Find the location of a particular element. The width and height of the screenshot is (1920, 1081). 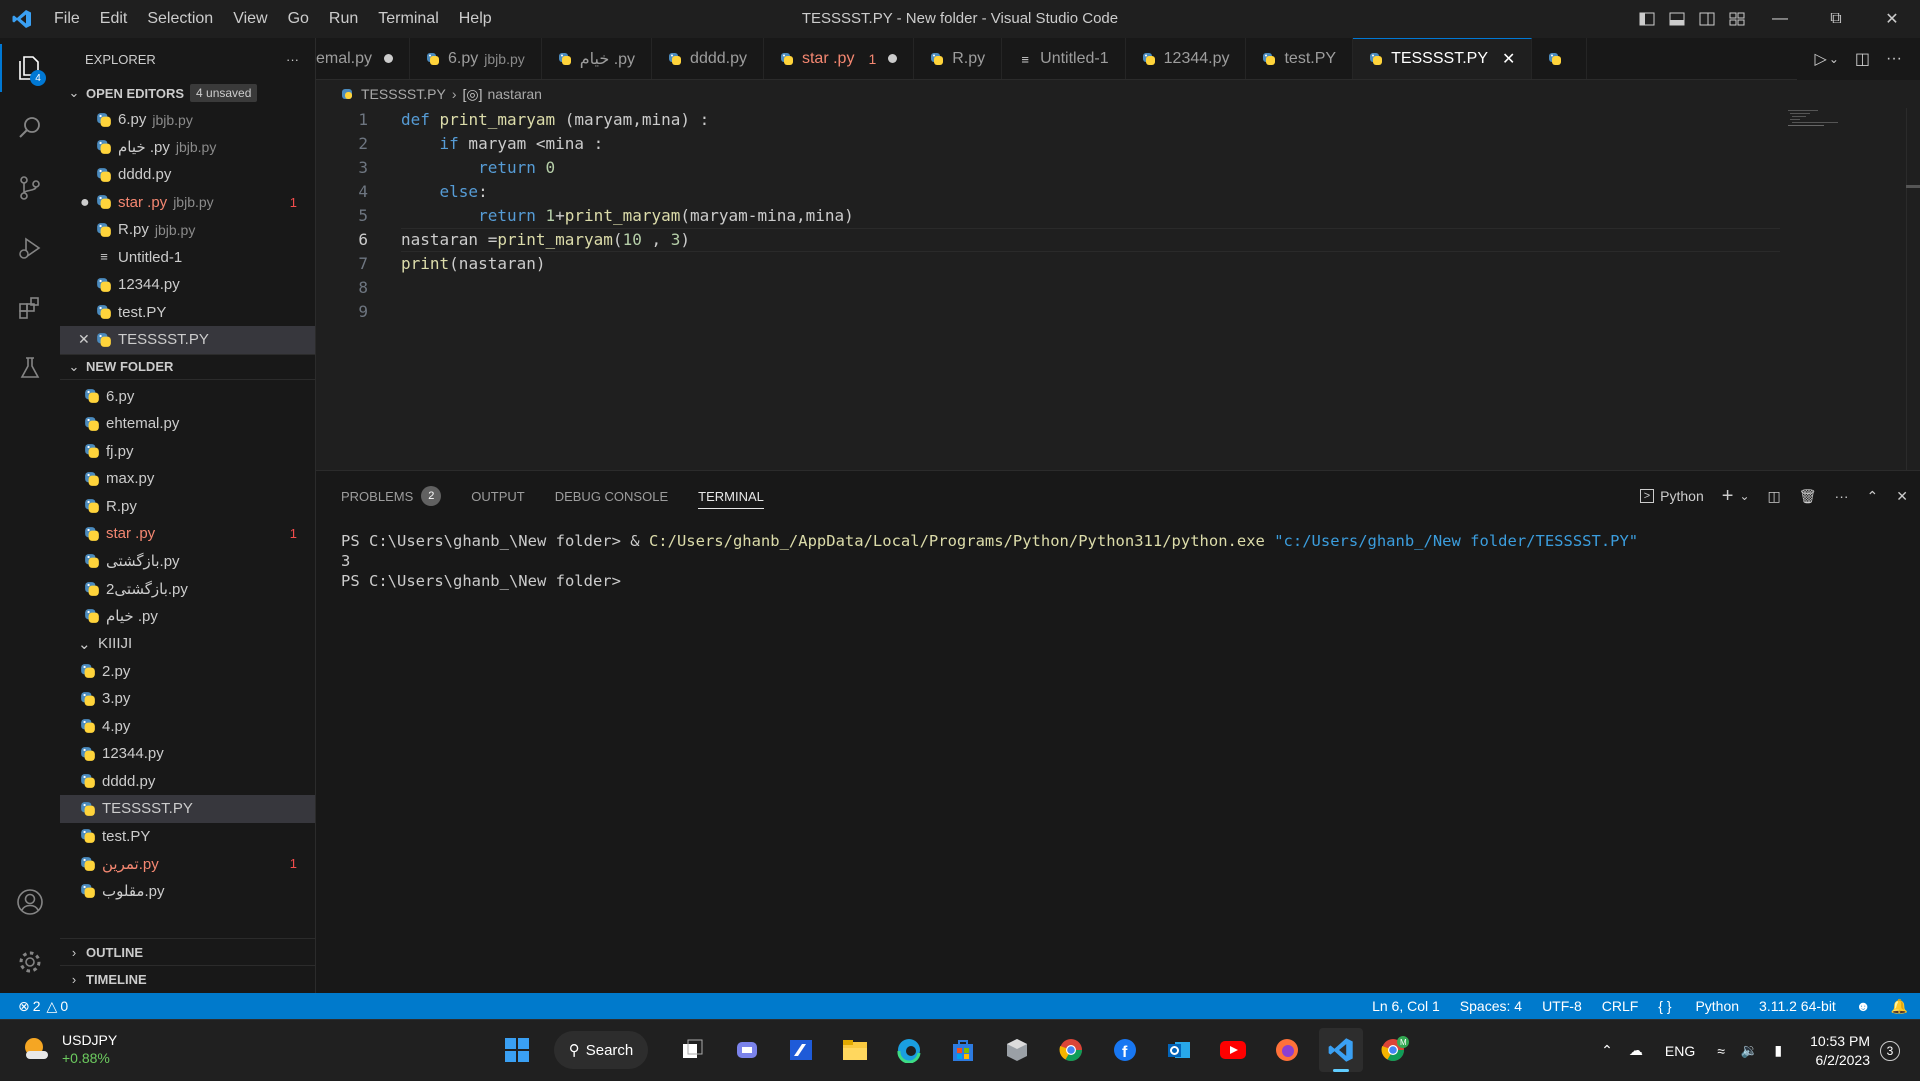

editor-tab: ≡ Untitled-1 is located at coordinates (1064, 58).